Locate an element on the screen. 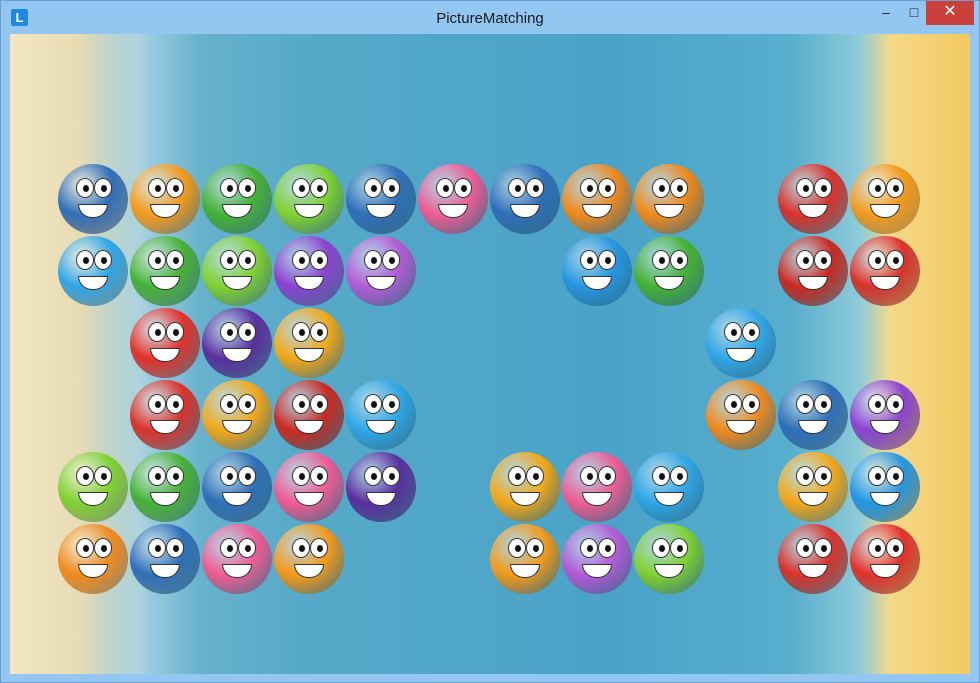 This screenshot has height=683, width=980. title-bar: L PictureMatching – □ ✕ is located at coordinates (490, 17).